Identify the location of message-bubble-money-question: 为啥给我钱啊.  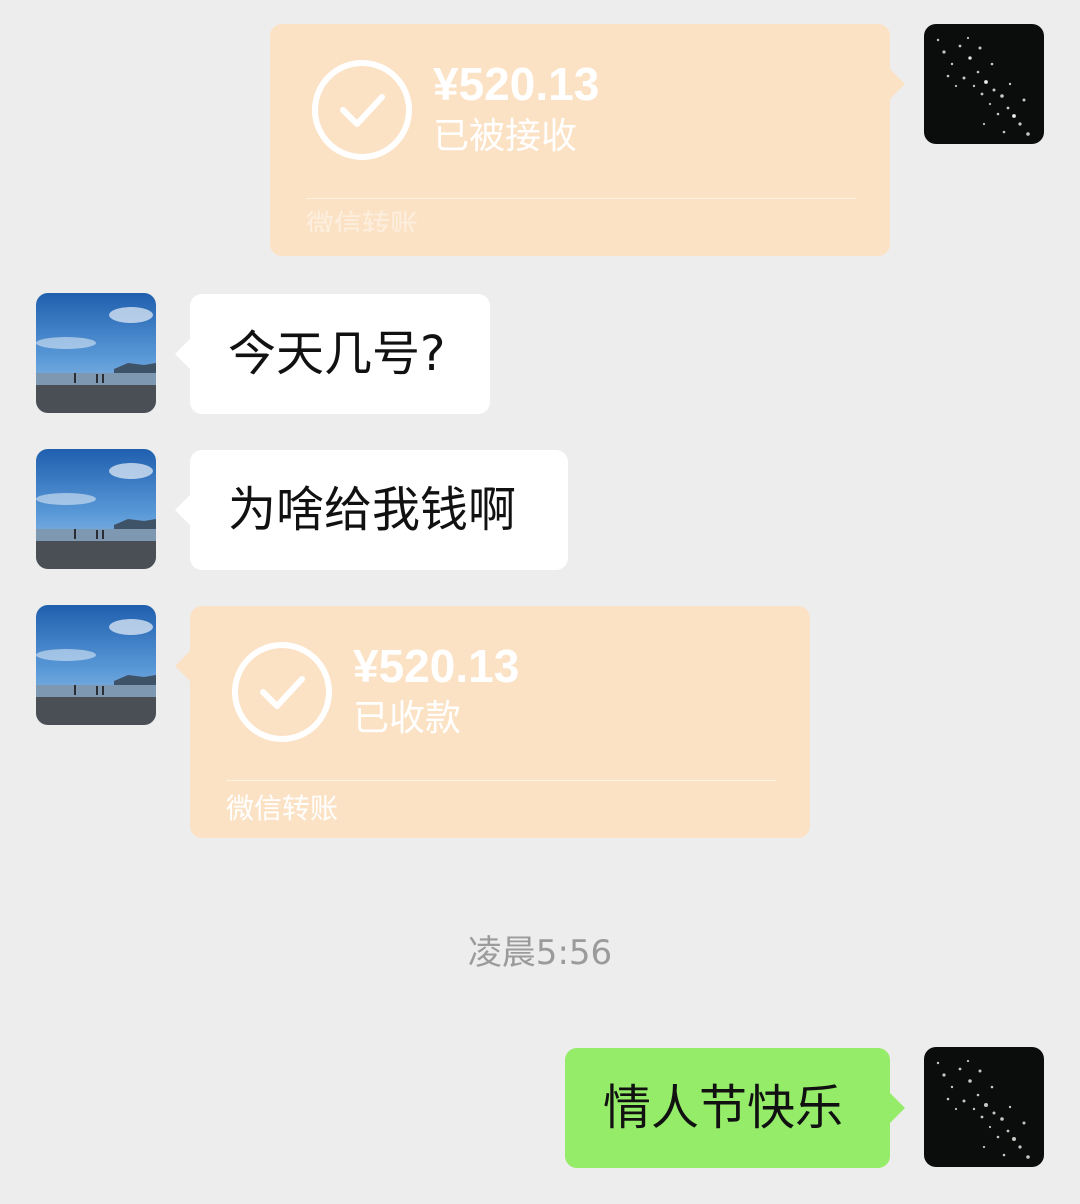
(371, 510).